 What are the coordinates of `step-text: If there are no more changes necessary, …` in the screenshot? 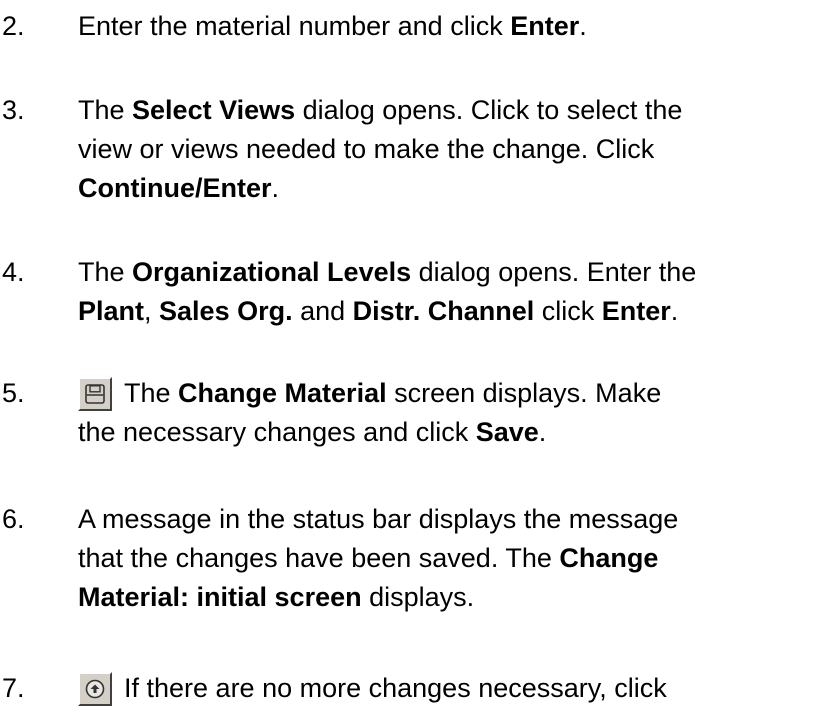 It's located at (456, 688).